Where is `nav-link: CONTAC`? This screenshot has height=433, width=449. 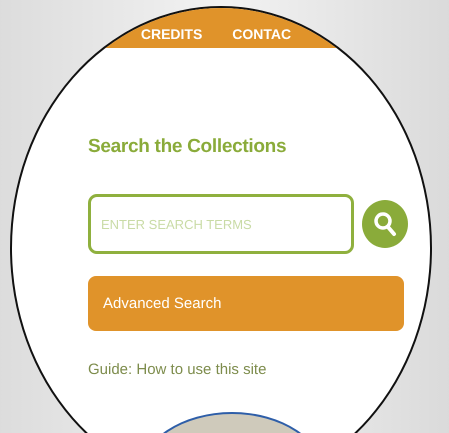
nav-link: CONTAC is located at coordinates (262, 34).